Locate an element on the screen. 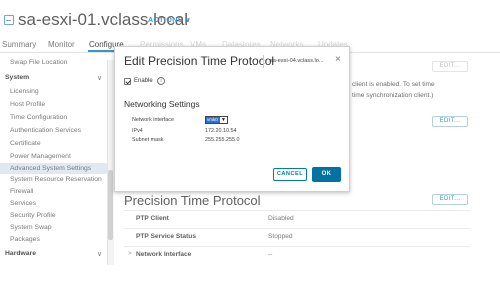 This screenshot has width=500, height=302. network-interface-field-label: Network interface is located at coordinates (153, 120).